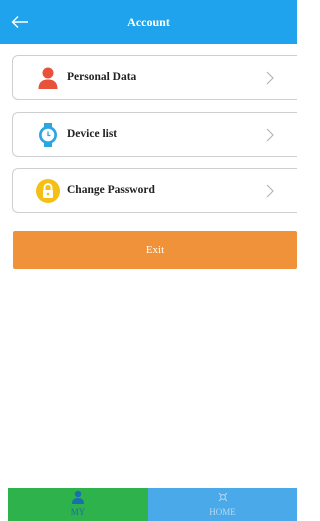 The height and width of the screenshot is (521, 320). Describe the element at coordinates (155, 250) in the screenshot. I see `exit-button: Exit` at that location.